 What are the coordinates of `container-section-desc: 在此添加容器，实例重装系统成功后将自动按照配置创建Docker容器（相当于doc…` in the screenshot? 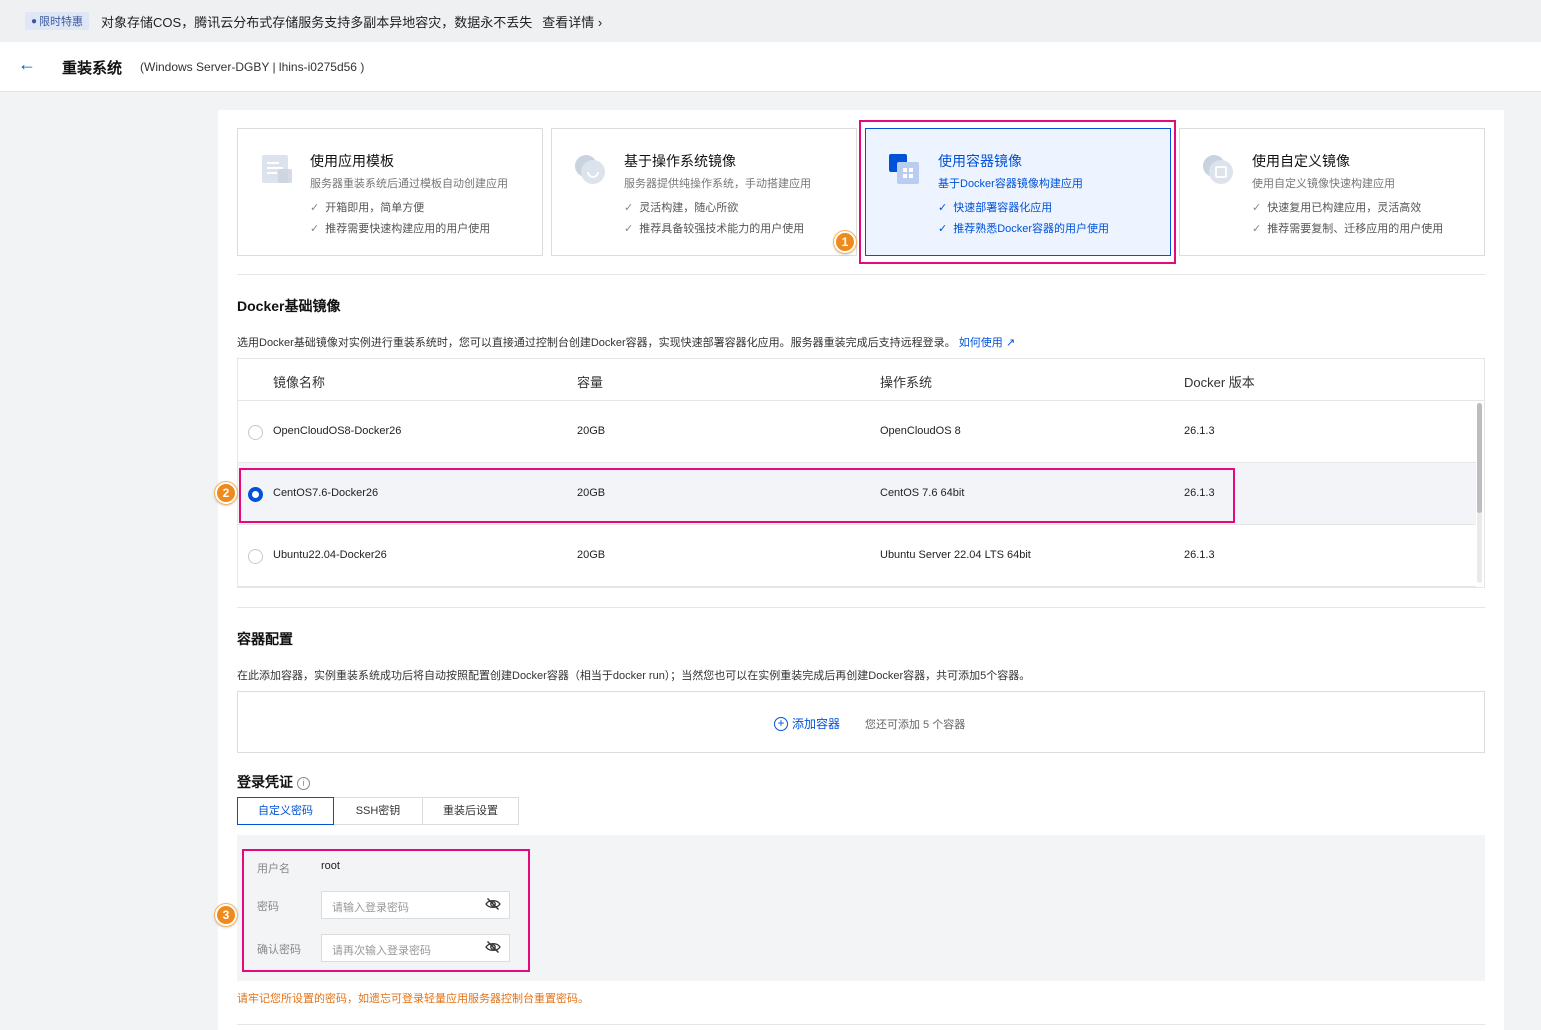 It's located at (634, 676).